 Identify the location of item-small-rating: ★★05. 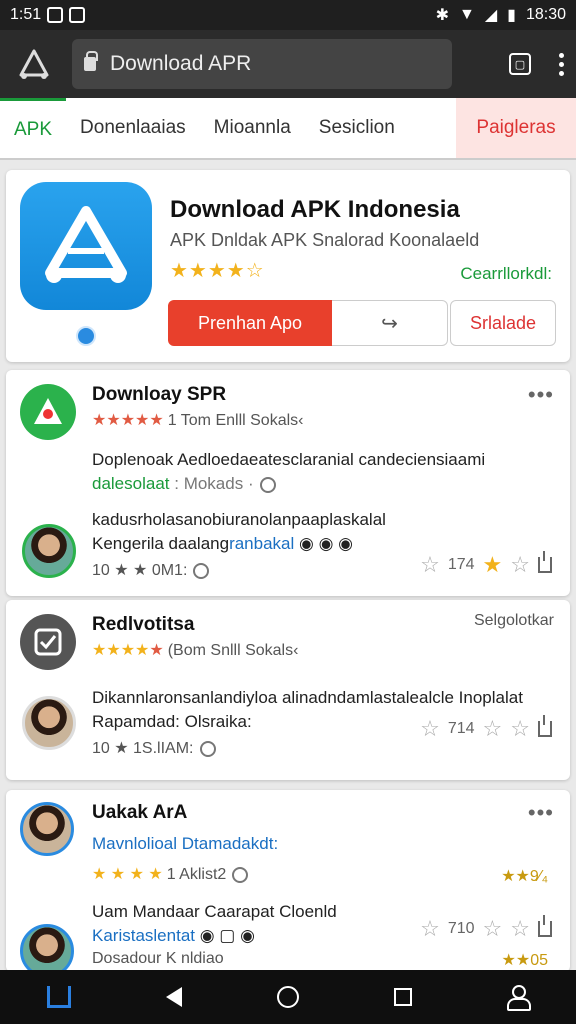
(524, 960).